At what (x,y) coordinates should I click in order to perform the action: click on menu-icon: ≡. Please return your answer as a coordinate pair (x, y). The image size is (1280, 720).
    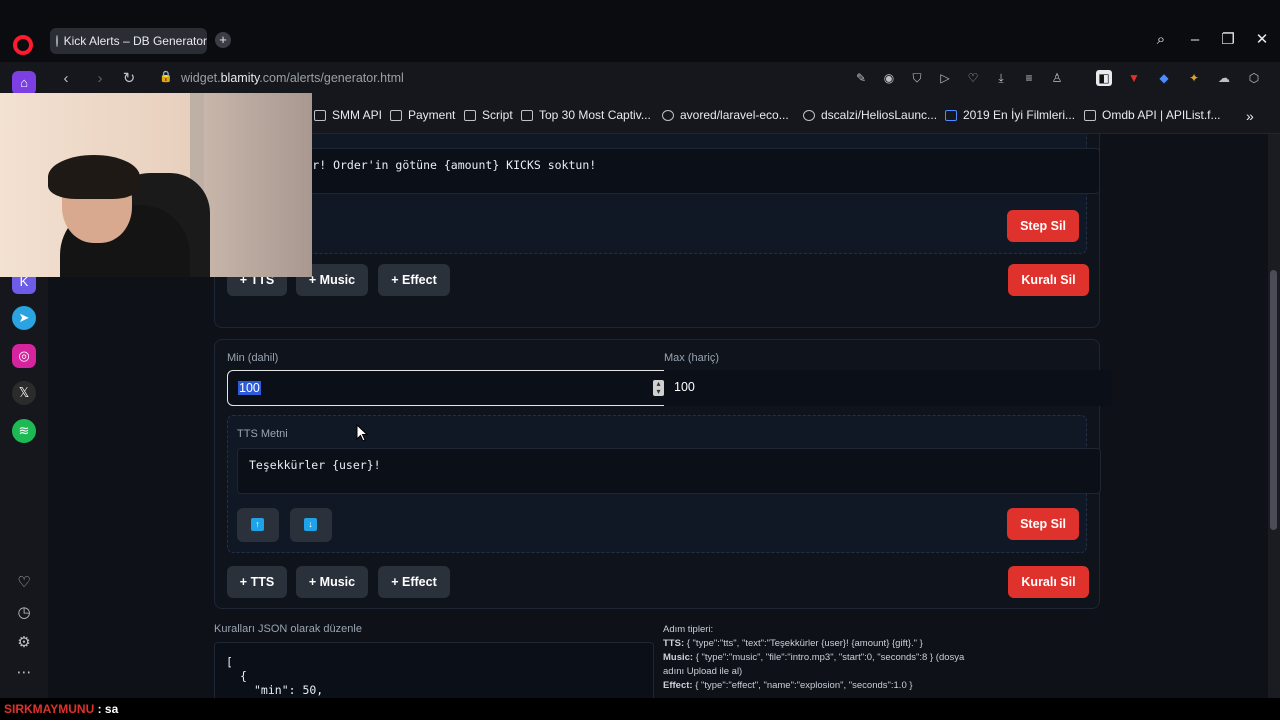
    Looking at the image, I should click on (1029, 78).